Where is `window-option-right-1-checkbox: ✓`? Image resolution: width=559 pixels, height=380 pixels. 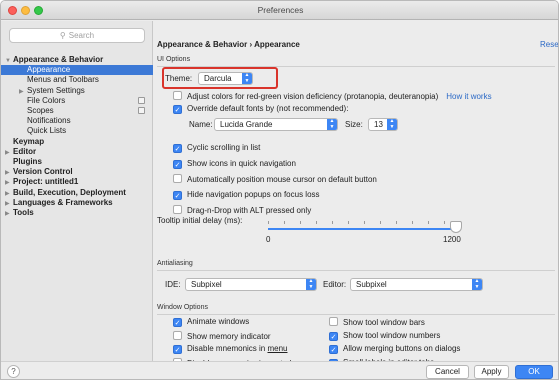
window-option-right-1-checkbox: ✓ is located at coordinates (333, 336).